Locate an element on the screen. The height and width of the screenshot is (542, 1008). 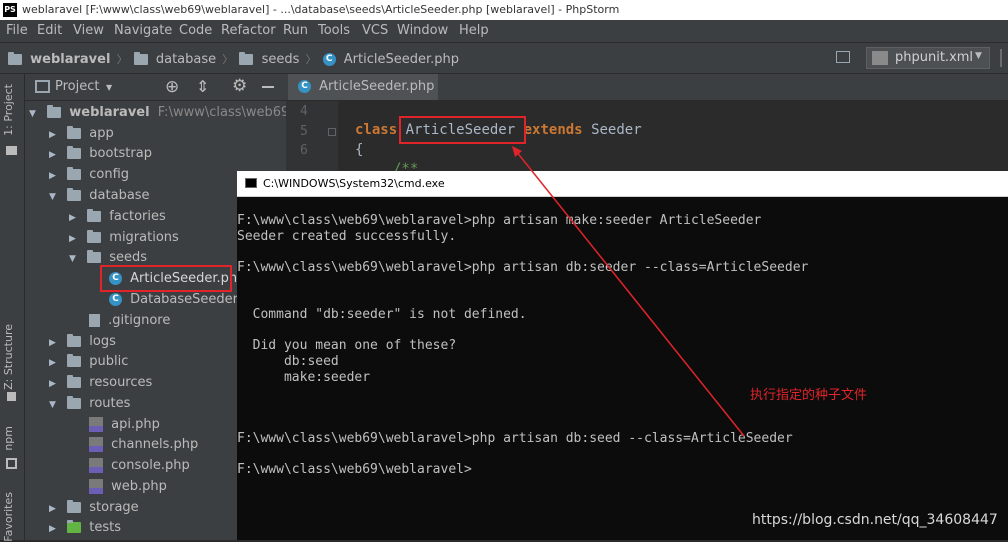
annotation-arrow is located at coordinates (628, 291).